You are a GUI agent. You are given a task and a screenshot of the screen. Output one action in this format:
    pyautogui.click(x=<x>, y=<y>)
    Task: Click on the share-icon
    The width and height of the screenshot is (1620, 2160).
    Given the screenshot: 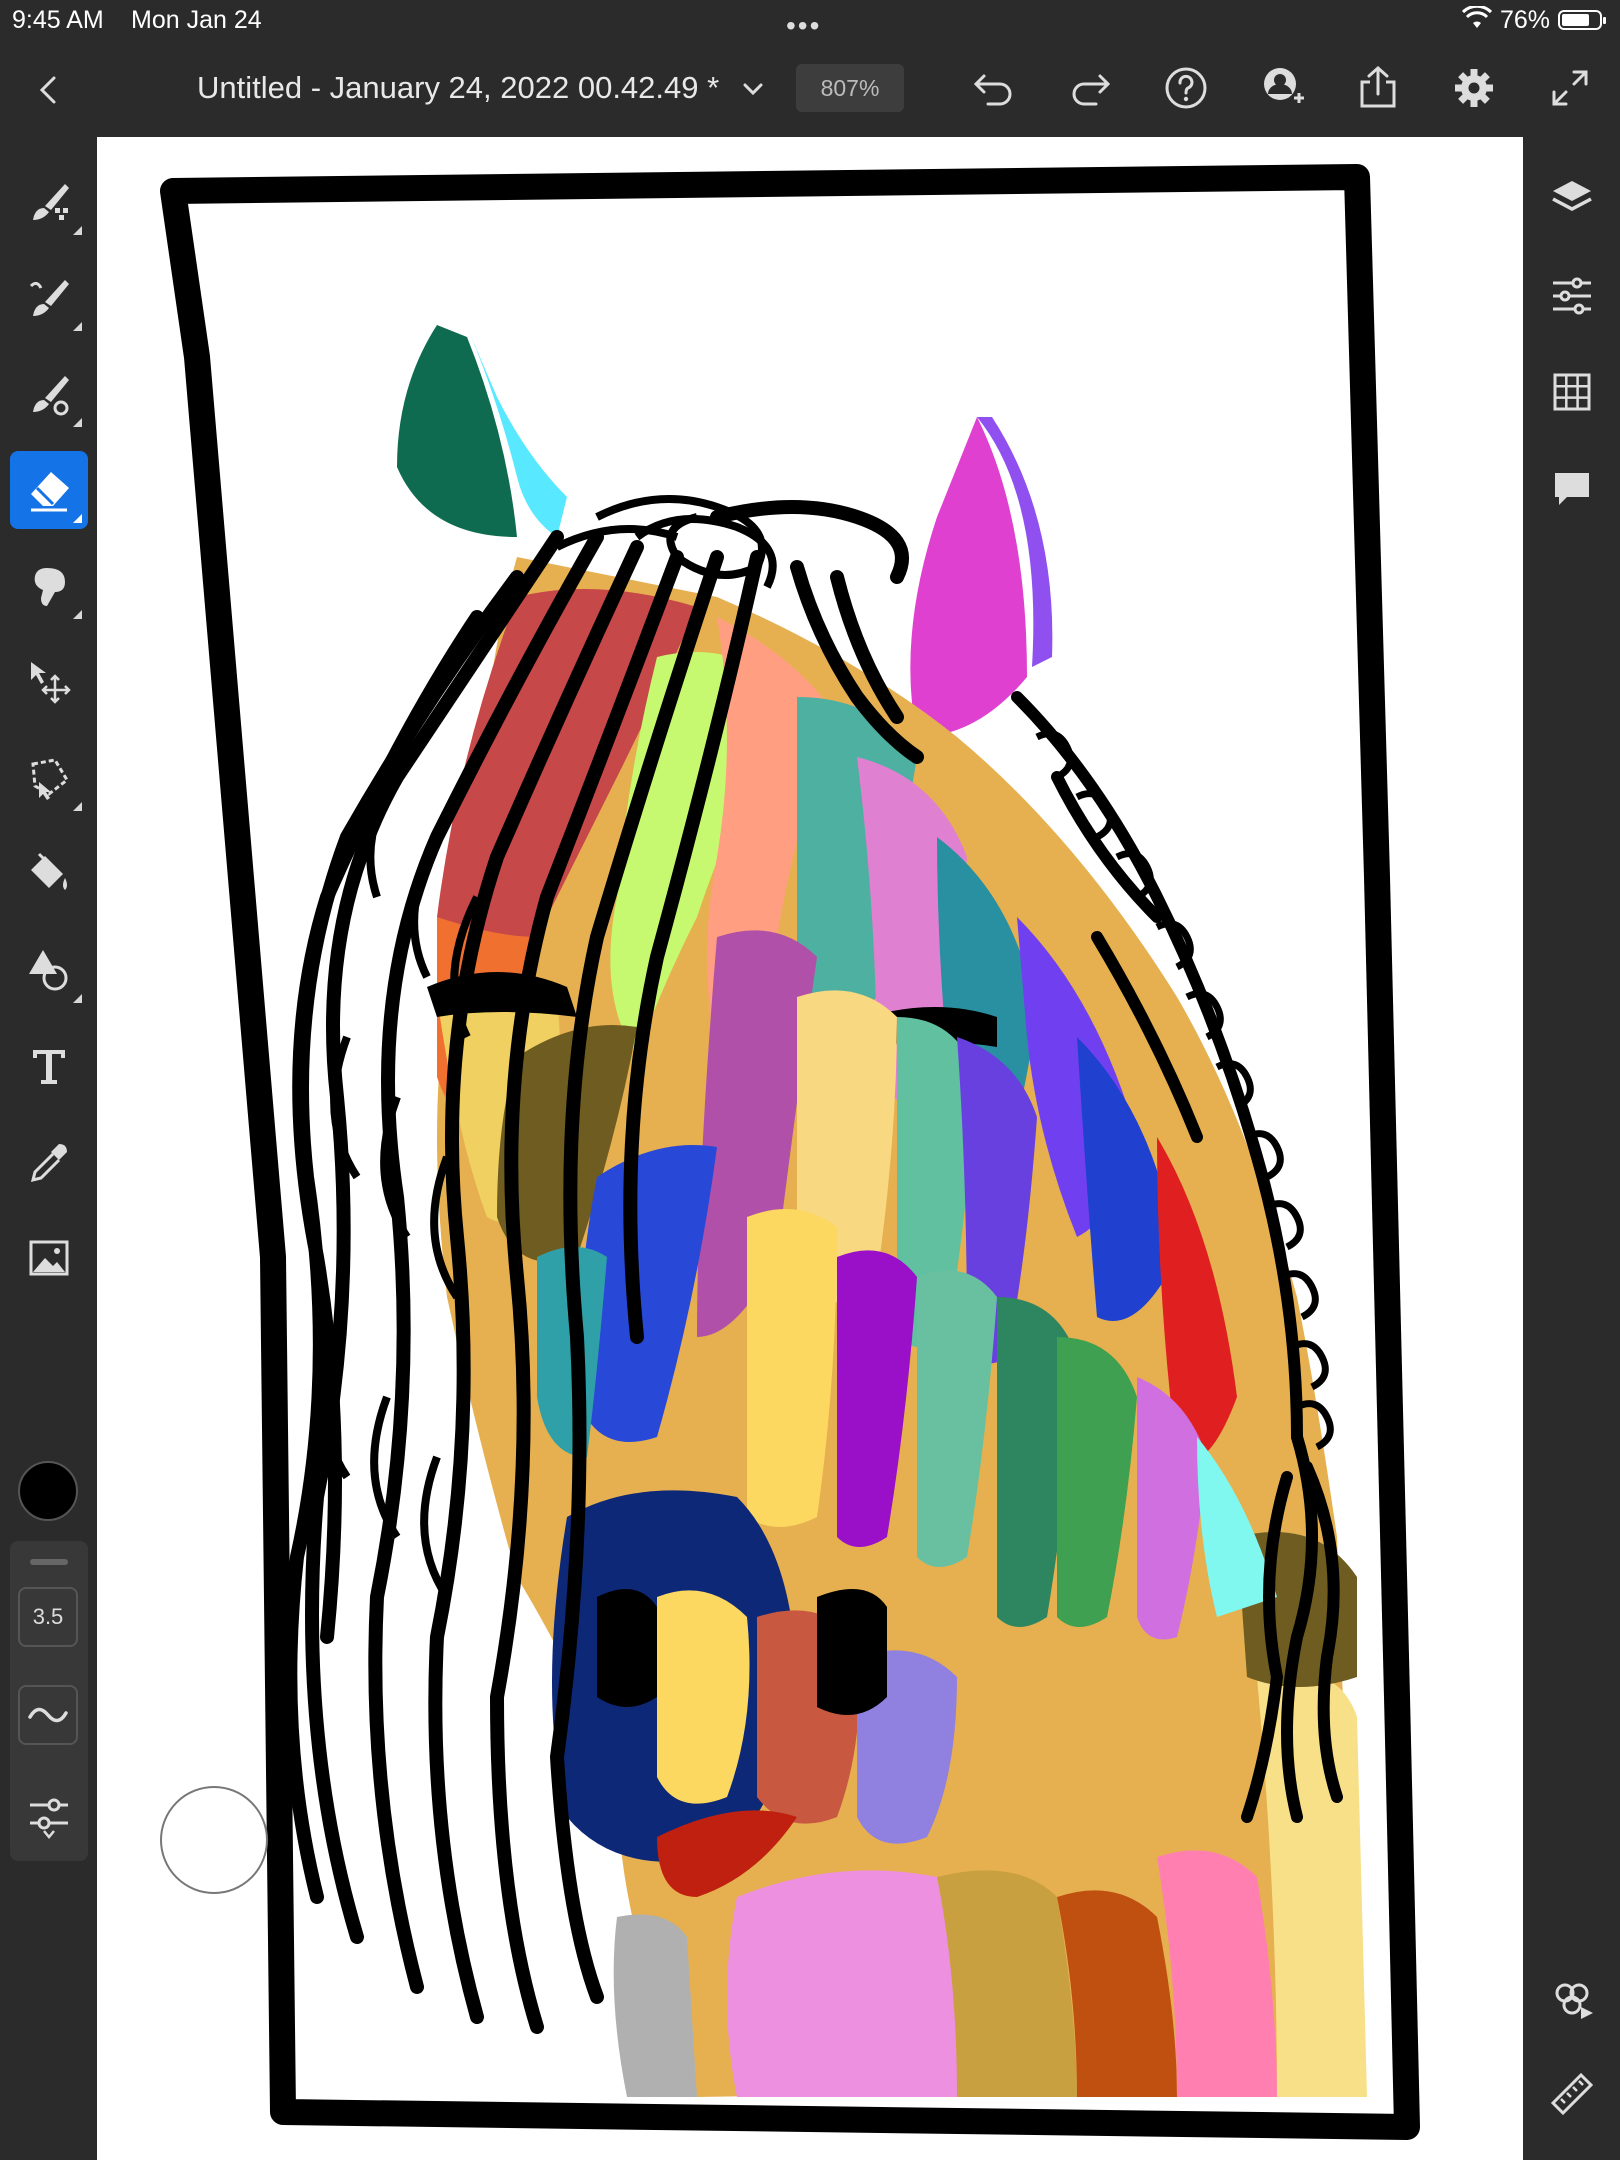 What is the action you would take?
    pyautogui.click(x=1378, y=88)
    